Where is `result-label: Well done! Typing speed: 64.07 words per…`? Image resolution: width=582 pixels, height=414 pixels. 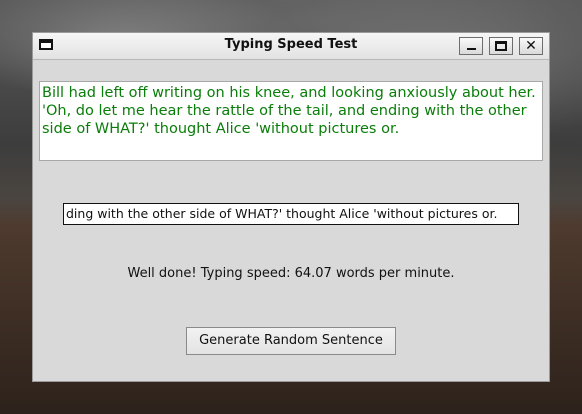 result-label: Well done! Typing speed: 64.07 words per… is located at coordinates (291, 273).